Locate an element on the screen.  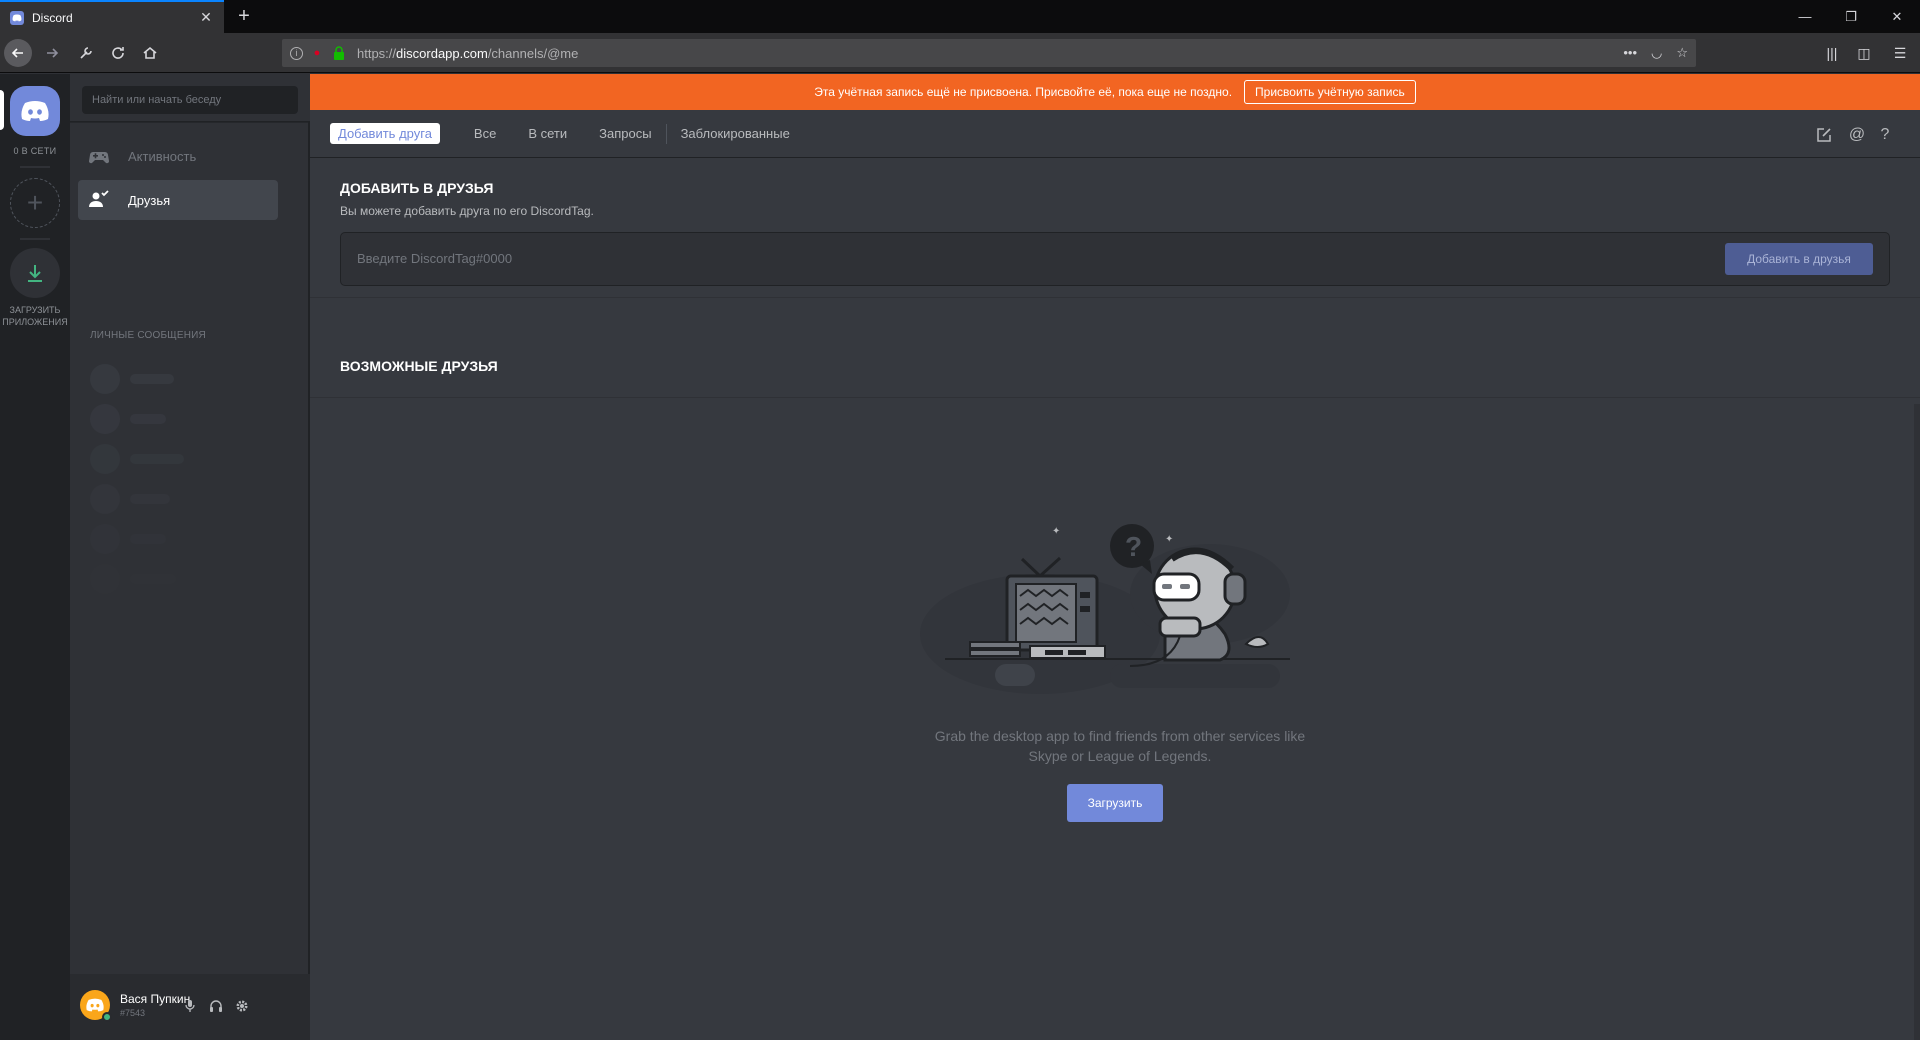
library-button: ||| is located at coordinates (1832, 53).